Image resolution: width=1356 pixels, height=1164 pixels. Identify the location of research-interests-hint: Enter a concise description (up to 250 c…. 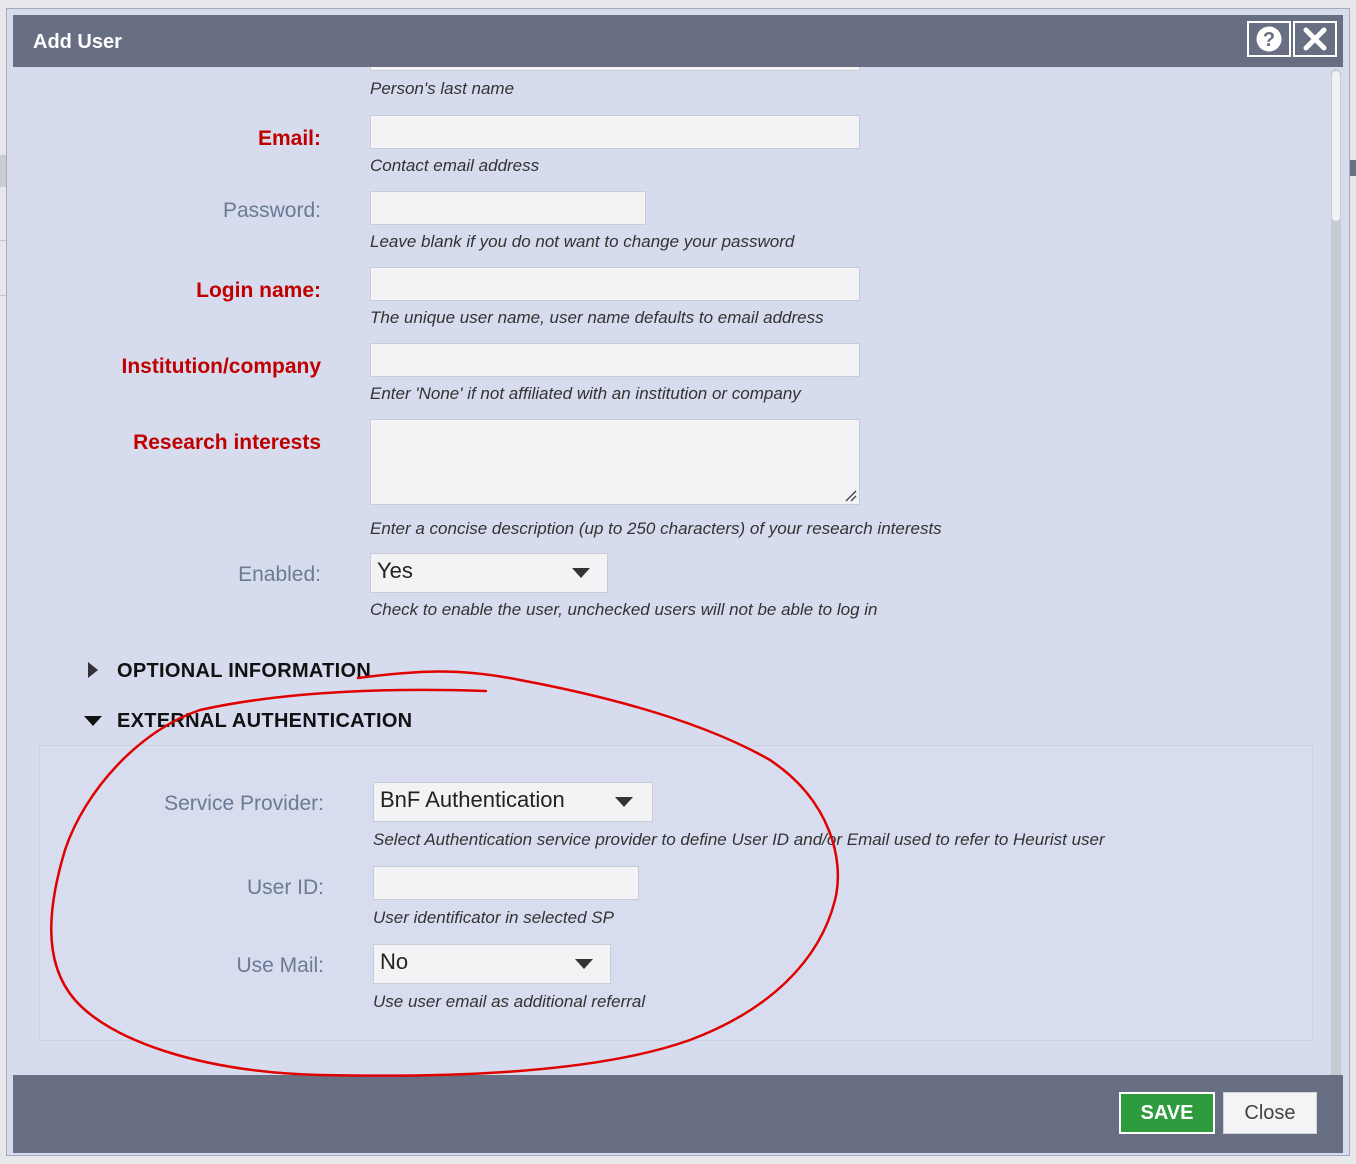
(656, 528).